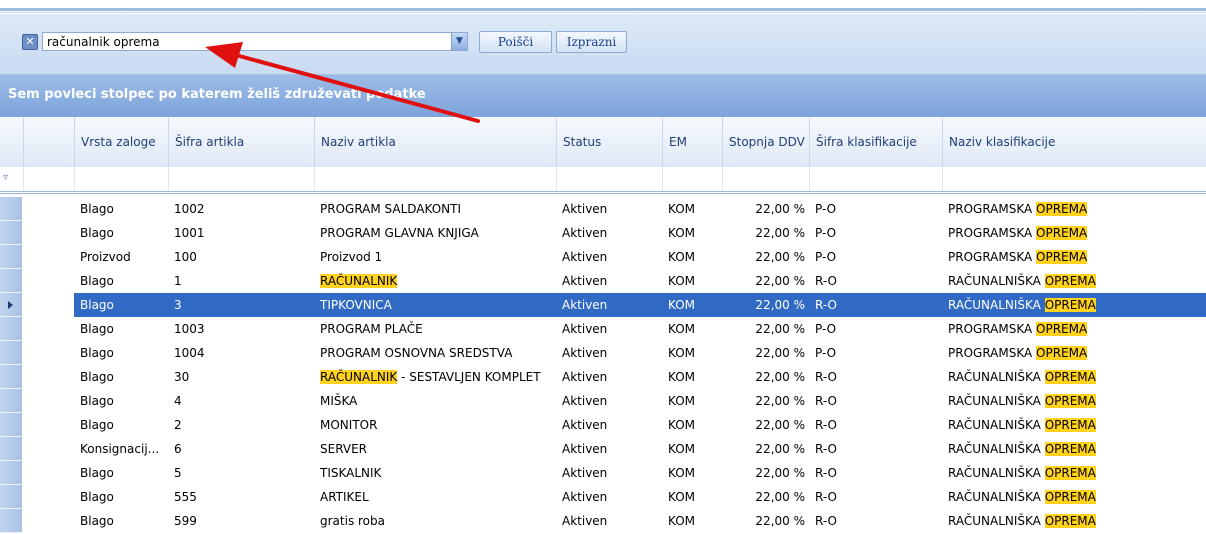  Describe the element at coordinates (241, 257) in the screenshot. I see `cell-sifra-artikla: 100` at that location.